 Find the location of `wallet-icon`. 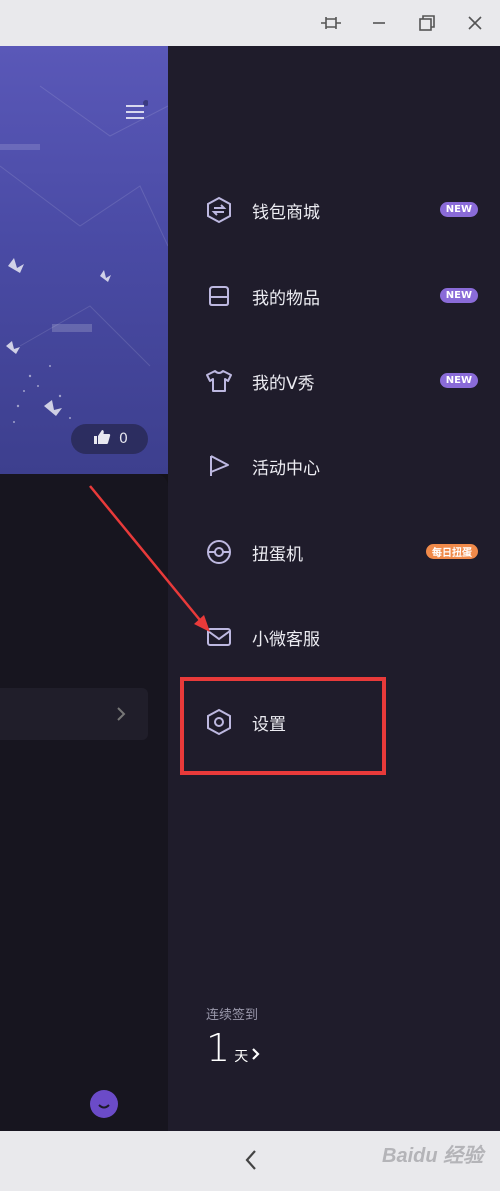

wallet-icon is located at coordinates (219, 210).